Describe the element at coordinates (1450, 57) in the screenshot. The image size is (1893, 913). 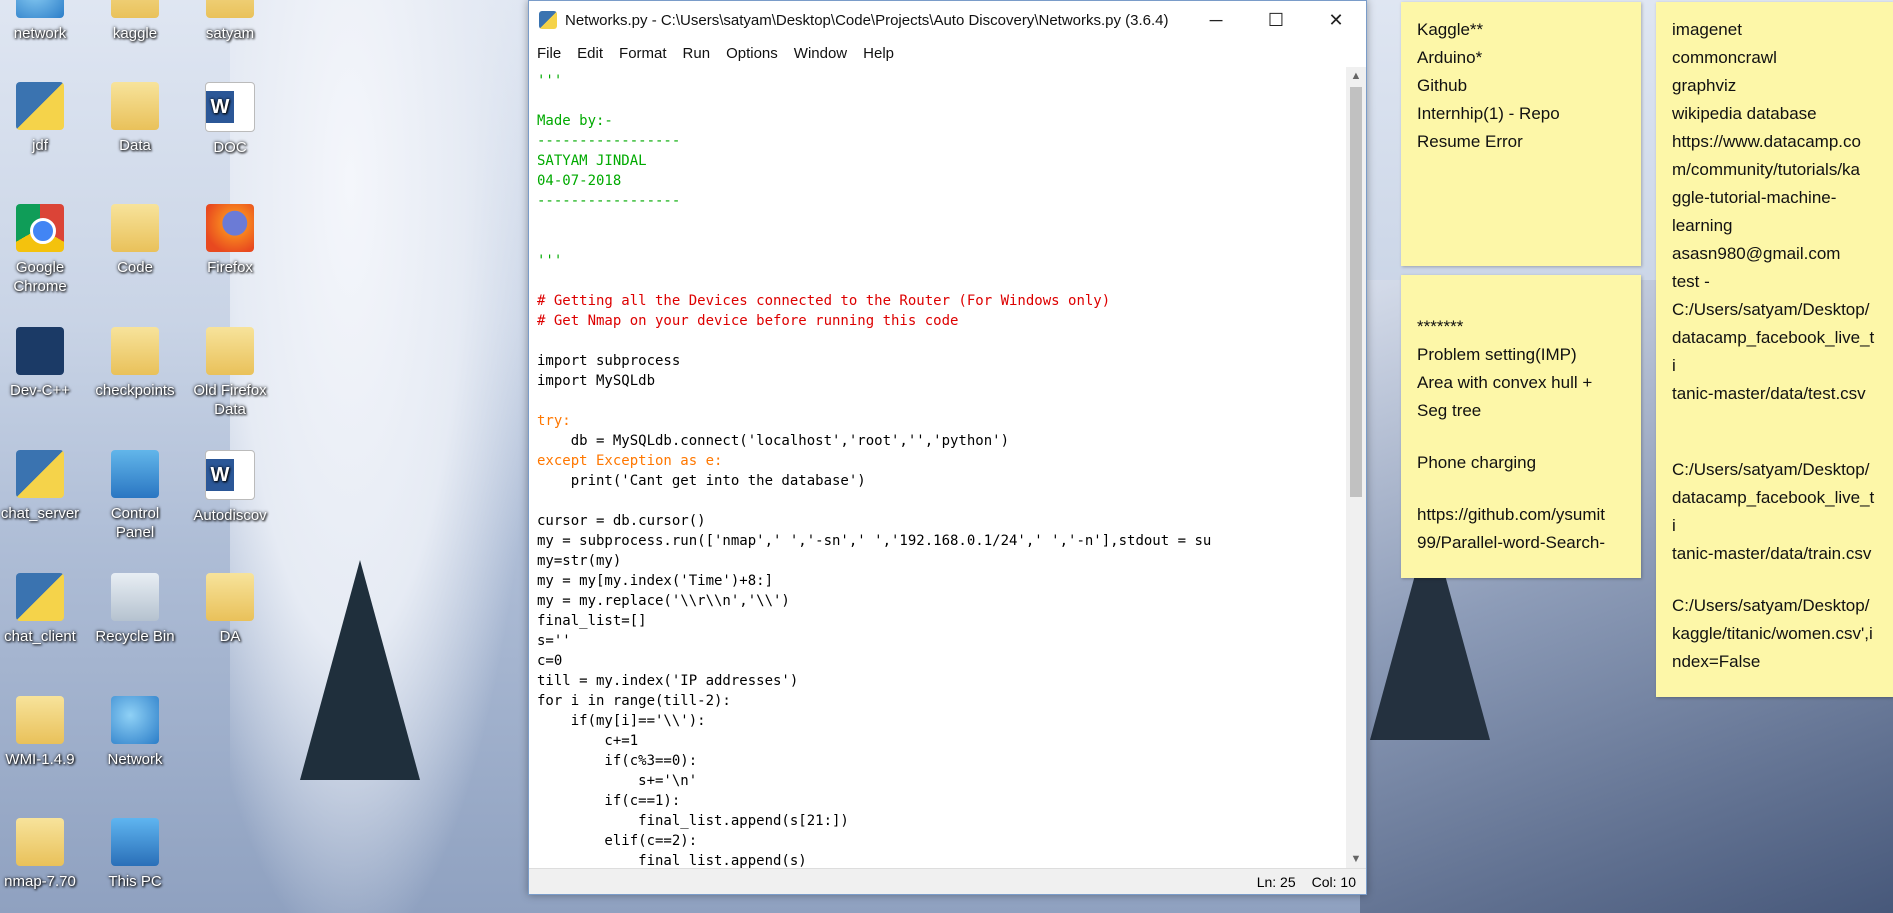
I see `note-line: Arduino*` at that location.